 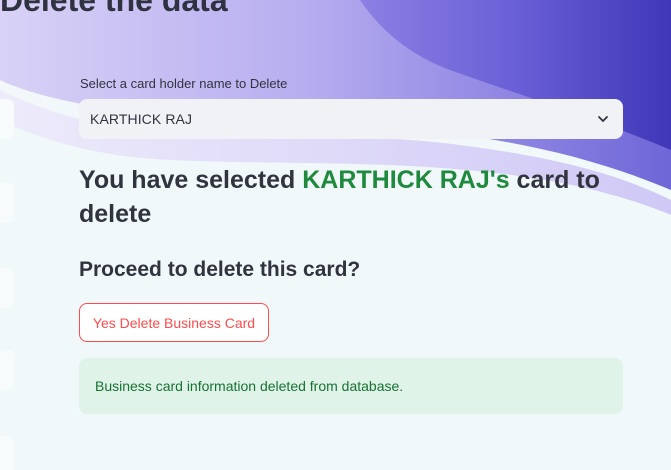 What do you see at coordinates (220, 269) in the screenshot?
I see `proceed-heading: Proceed to delete this card?` at bounding box center [220, 269].